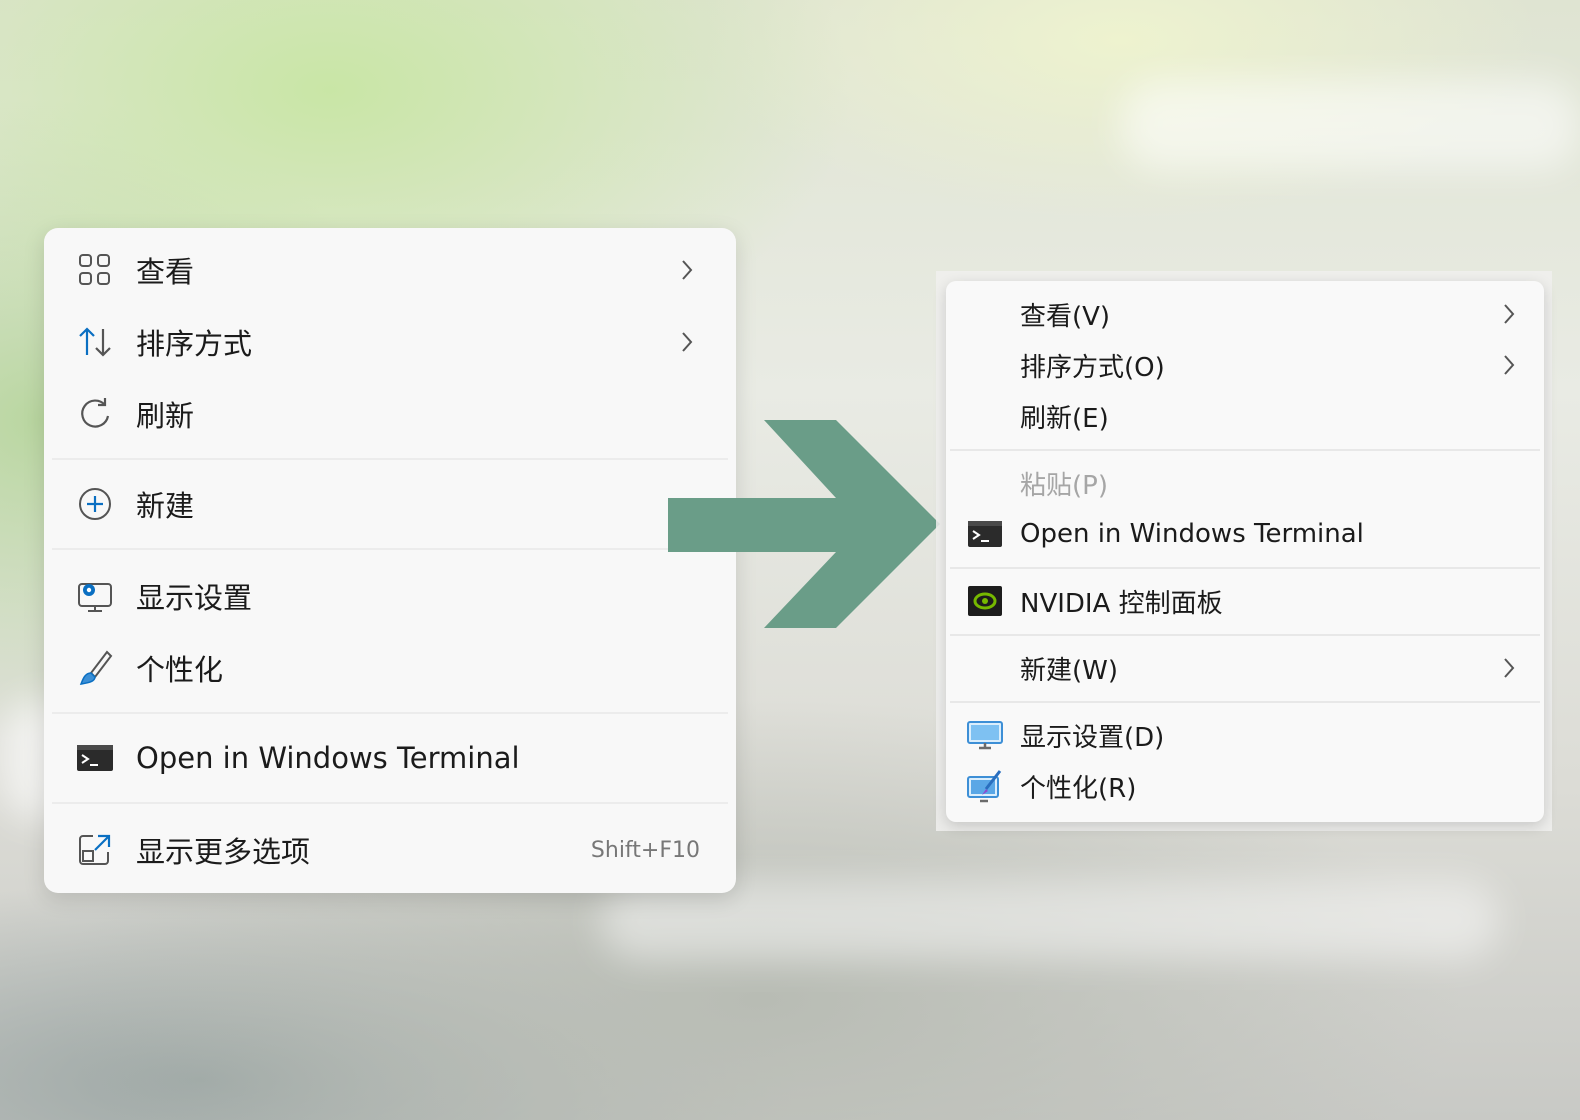  I want to click on brush-icon, so click(95, 668).